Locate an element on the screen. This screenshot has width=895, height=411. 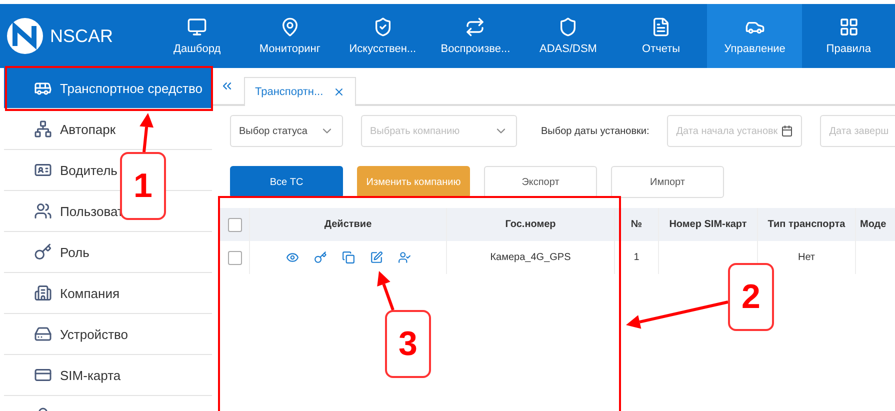
device-icon is located at coordinates (43, 334).